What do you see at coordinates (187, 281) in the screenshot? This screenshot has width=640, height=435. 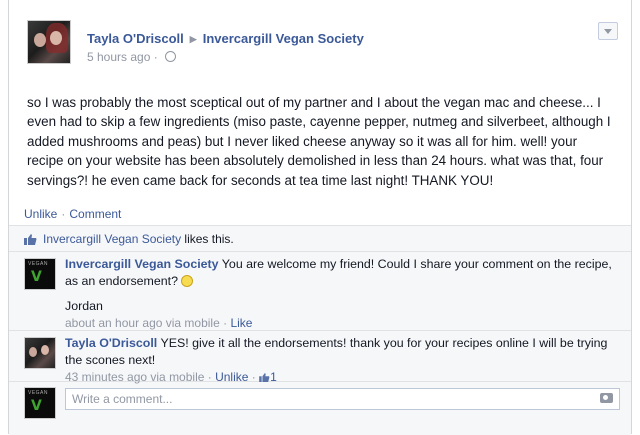 I see `smiley-icon` at bounding box center [187, 281].